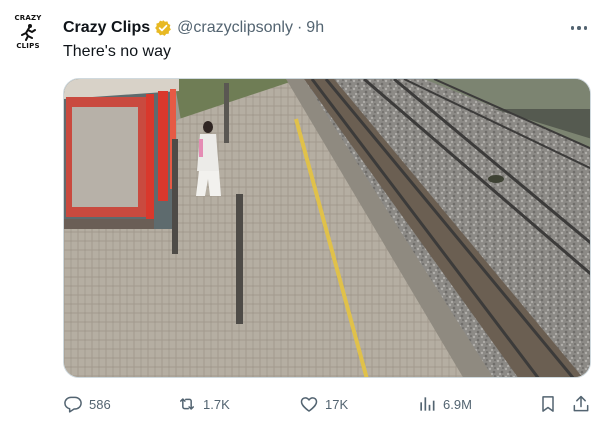 This screenshot has width=603, height=424. I want to click on author-handle: @crazyclipsonly, so click(235, 28).